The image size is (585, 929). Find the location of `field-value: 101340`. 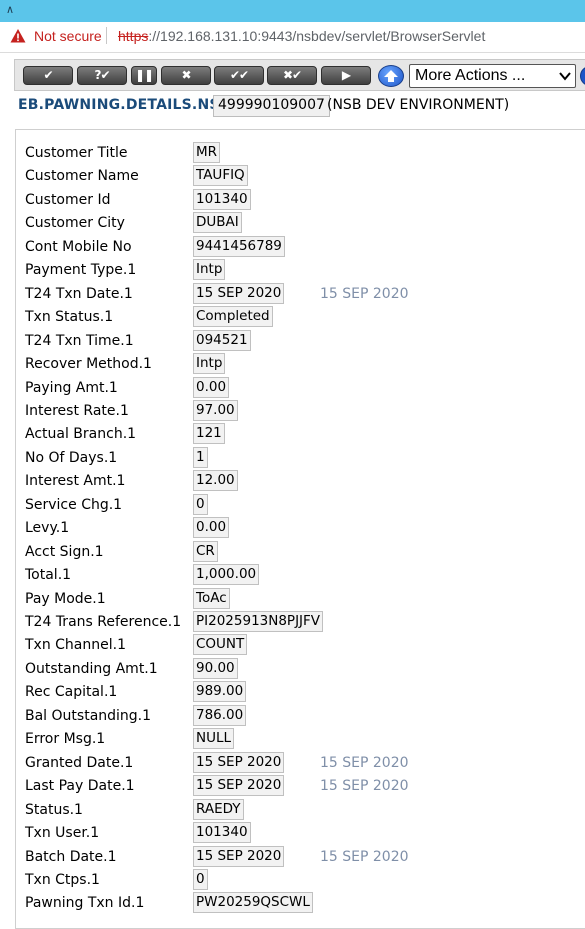

field-value: 101340 is located at coordinates (222, 832).